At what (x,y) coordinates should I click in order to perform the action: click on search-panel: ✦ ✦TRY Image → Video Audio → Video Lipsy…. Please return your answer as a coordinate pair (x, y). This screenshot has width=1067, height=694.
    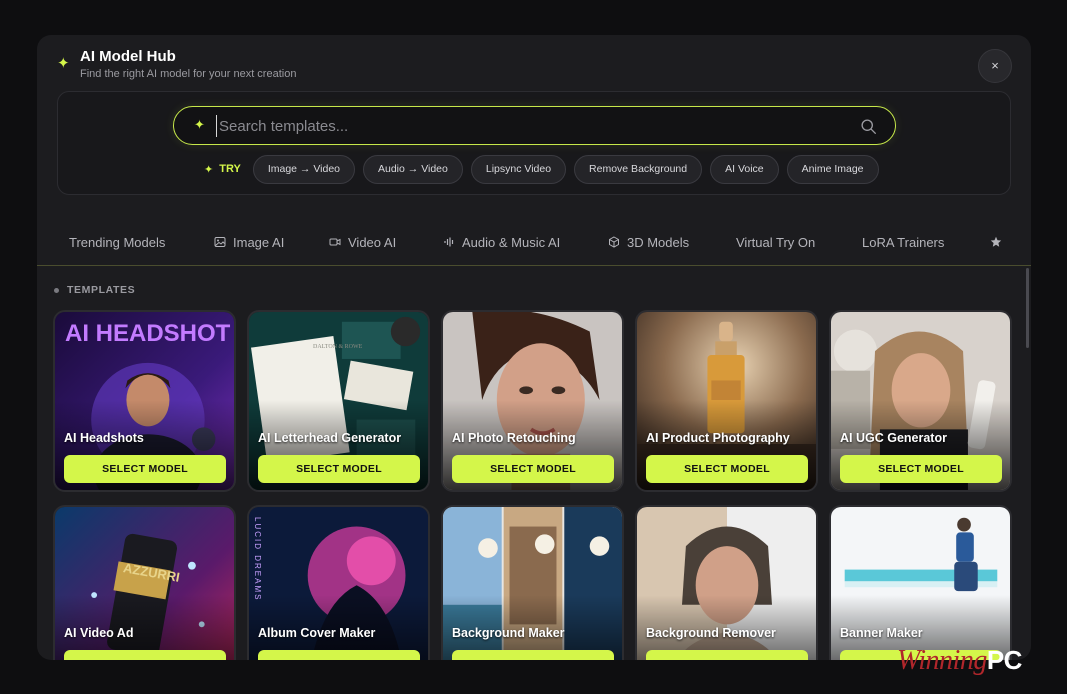
    Looking at the image, I should click on (534, 143).